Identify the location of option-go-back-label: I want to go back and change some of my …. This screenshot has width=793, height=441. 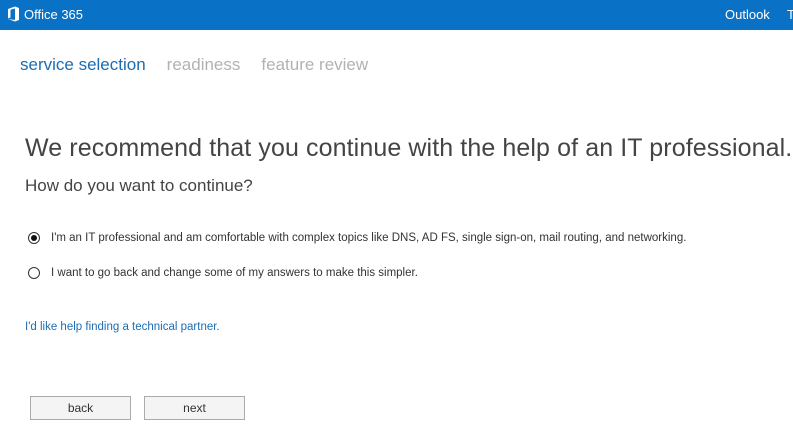
(234, 273).